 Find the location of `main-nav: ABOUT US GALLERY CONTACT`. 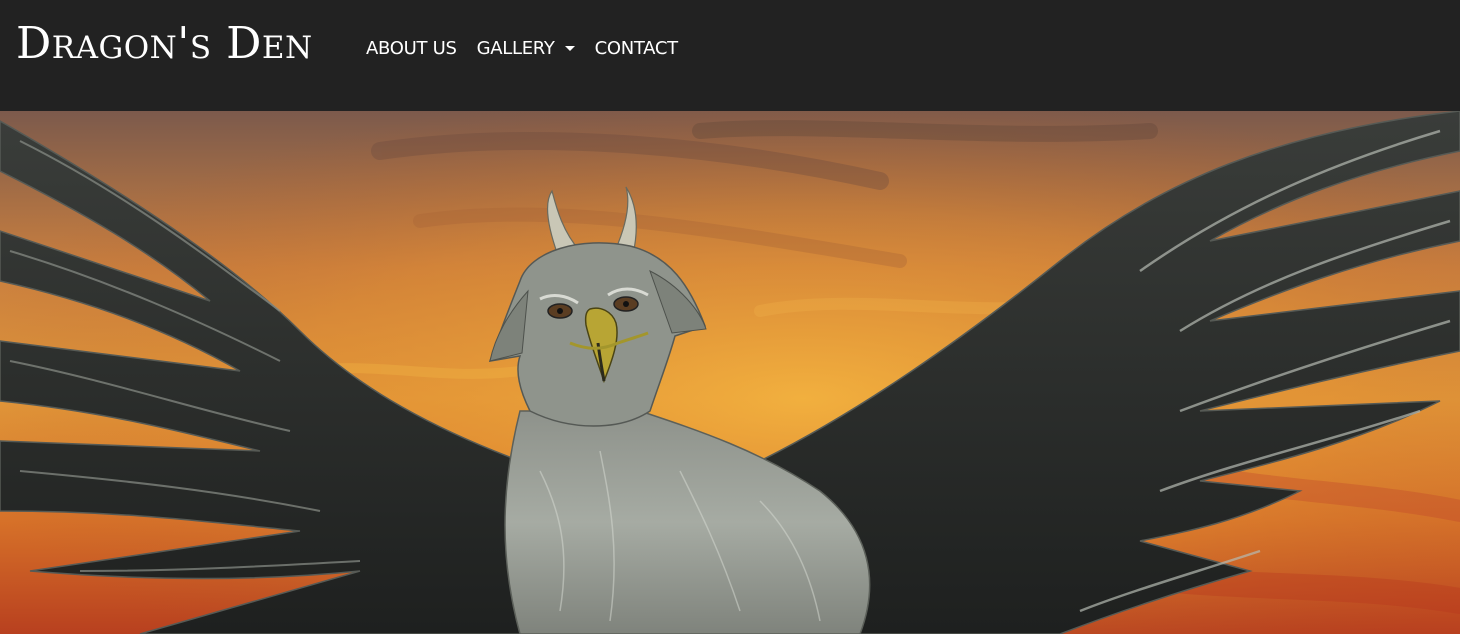

main-nav: ABOUT US GALLERY CONTACT is located at coordinates (522, 49).